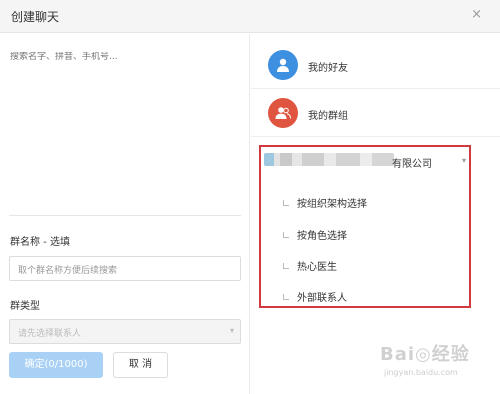  I want to click on watermark-url: jingyan.baidu.com, so click(421, 372).